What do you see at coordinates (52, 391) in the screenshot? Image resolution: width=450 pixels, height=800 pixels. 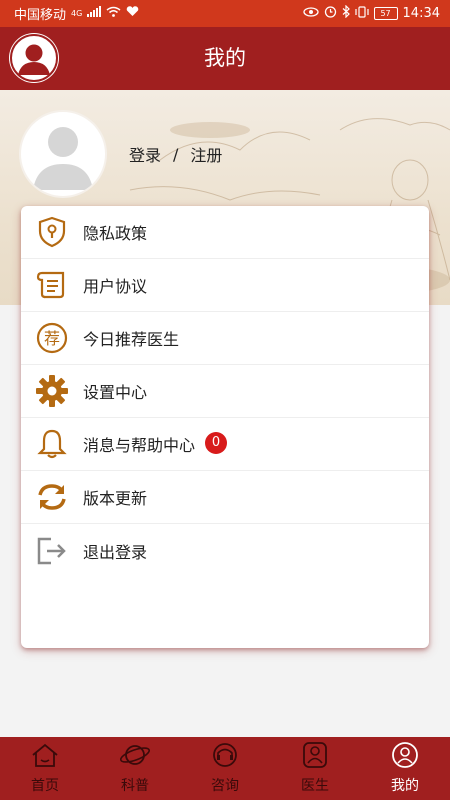 I see `gear-icon` at bounding box center [52, 391].